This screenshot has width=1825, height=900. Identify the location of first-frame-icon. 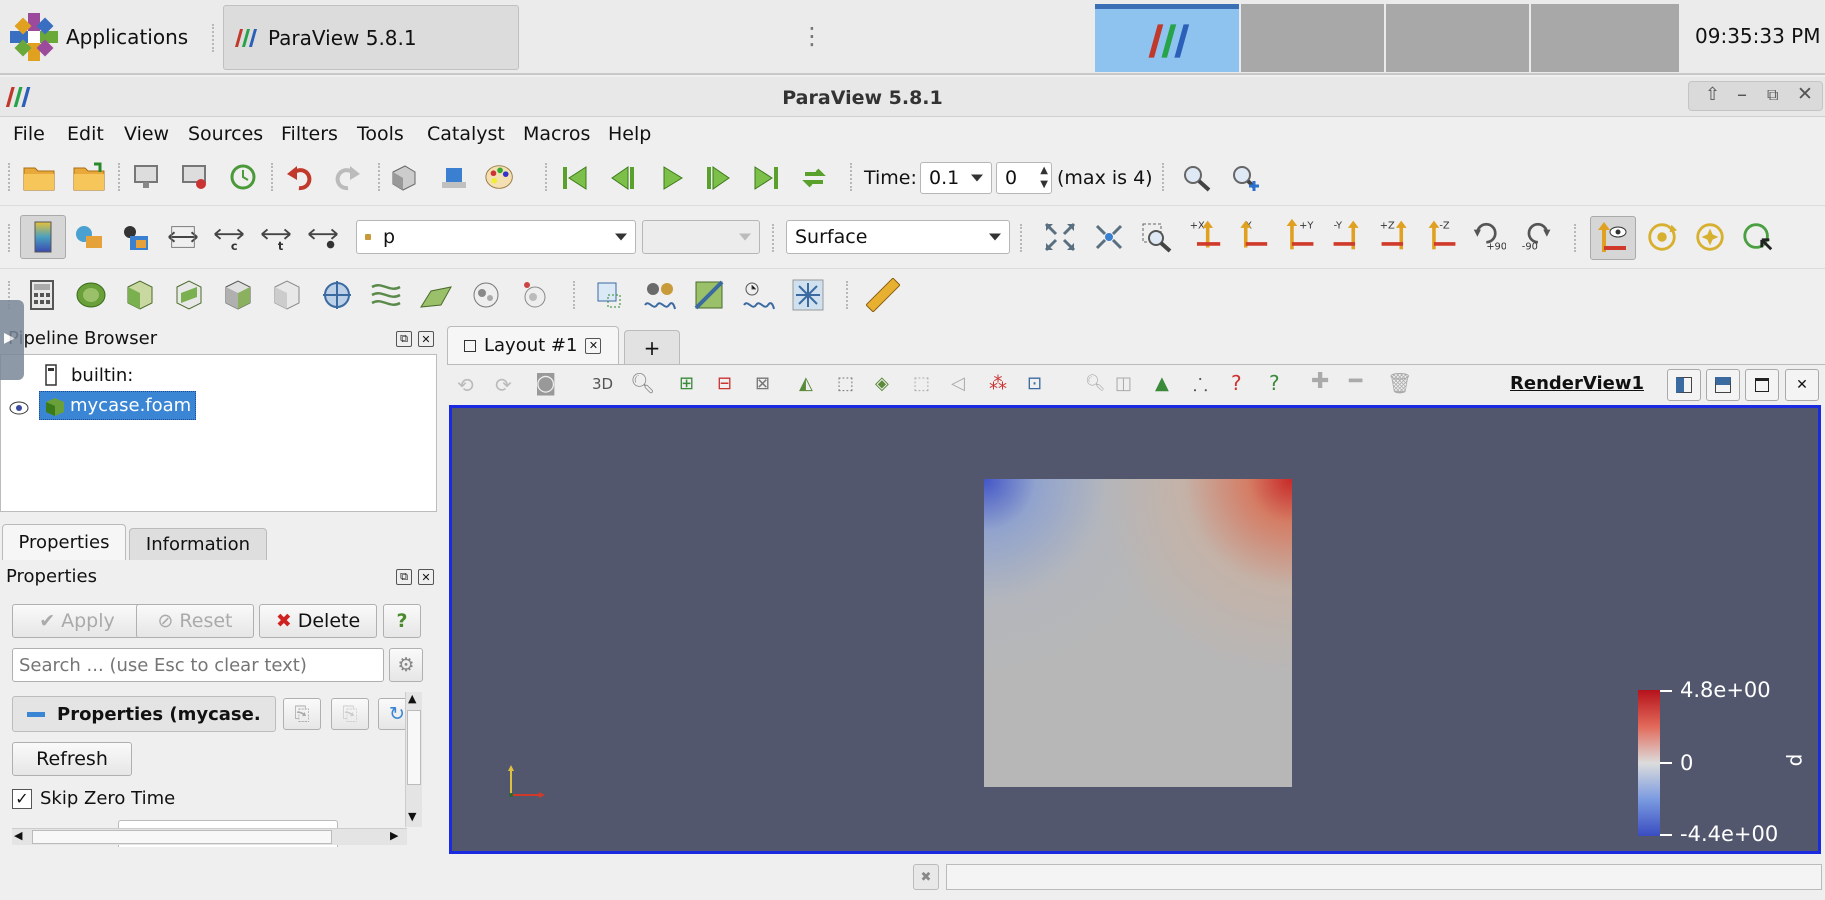
(575, 178).